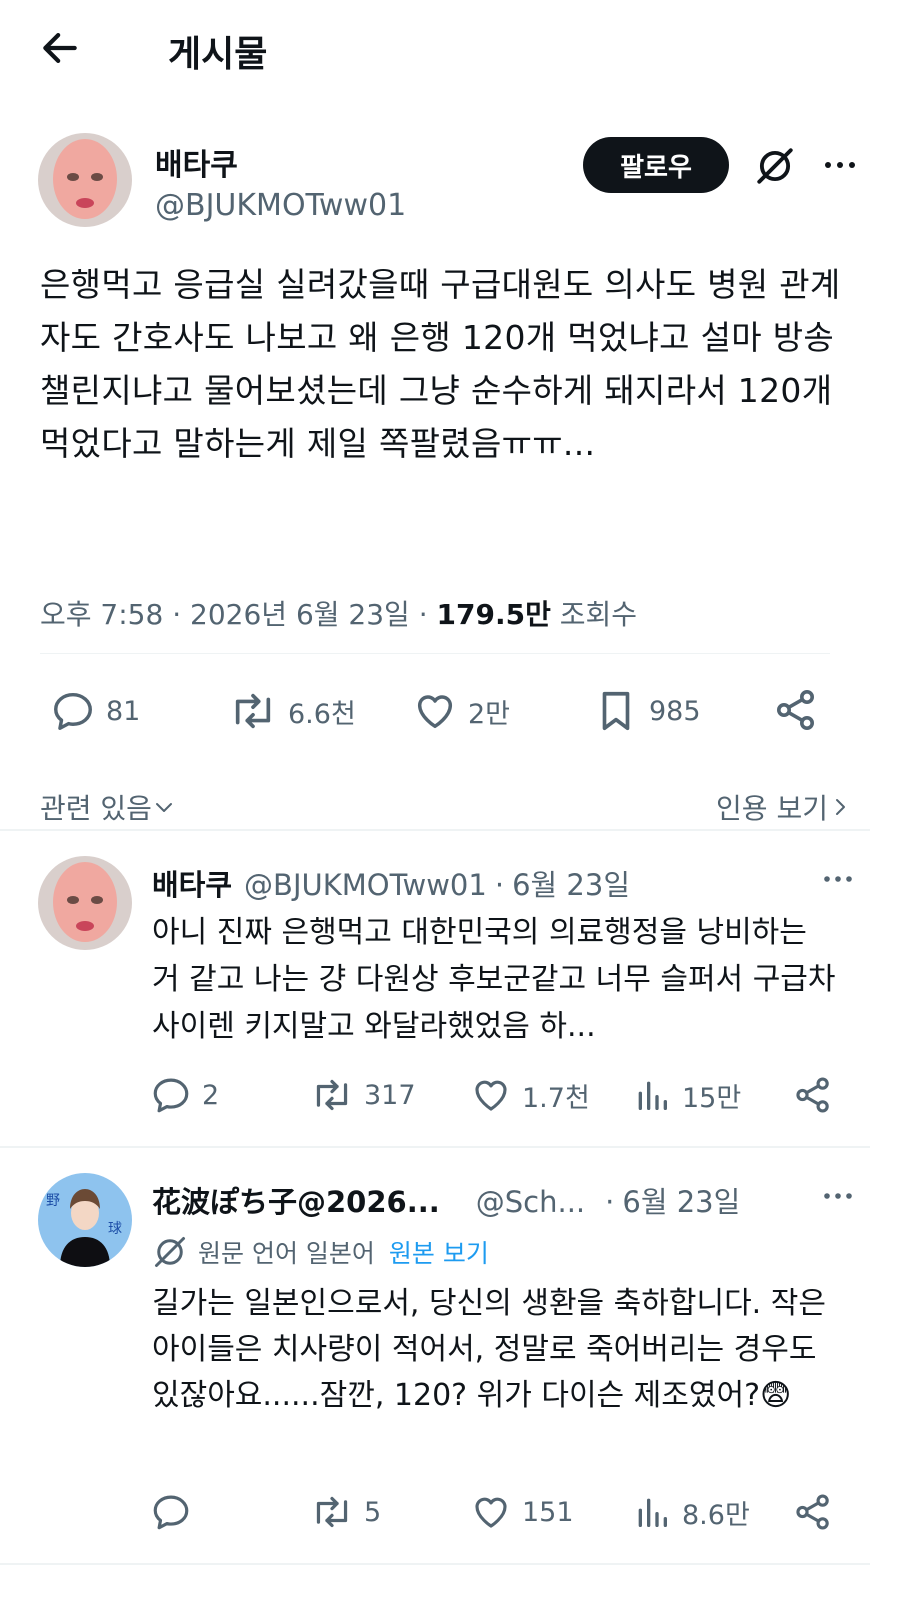 Image resolution: width=900 pixels, height=1623 pixels. I want to click on avatar-text: 球, so click(115, 1229).